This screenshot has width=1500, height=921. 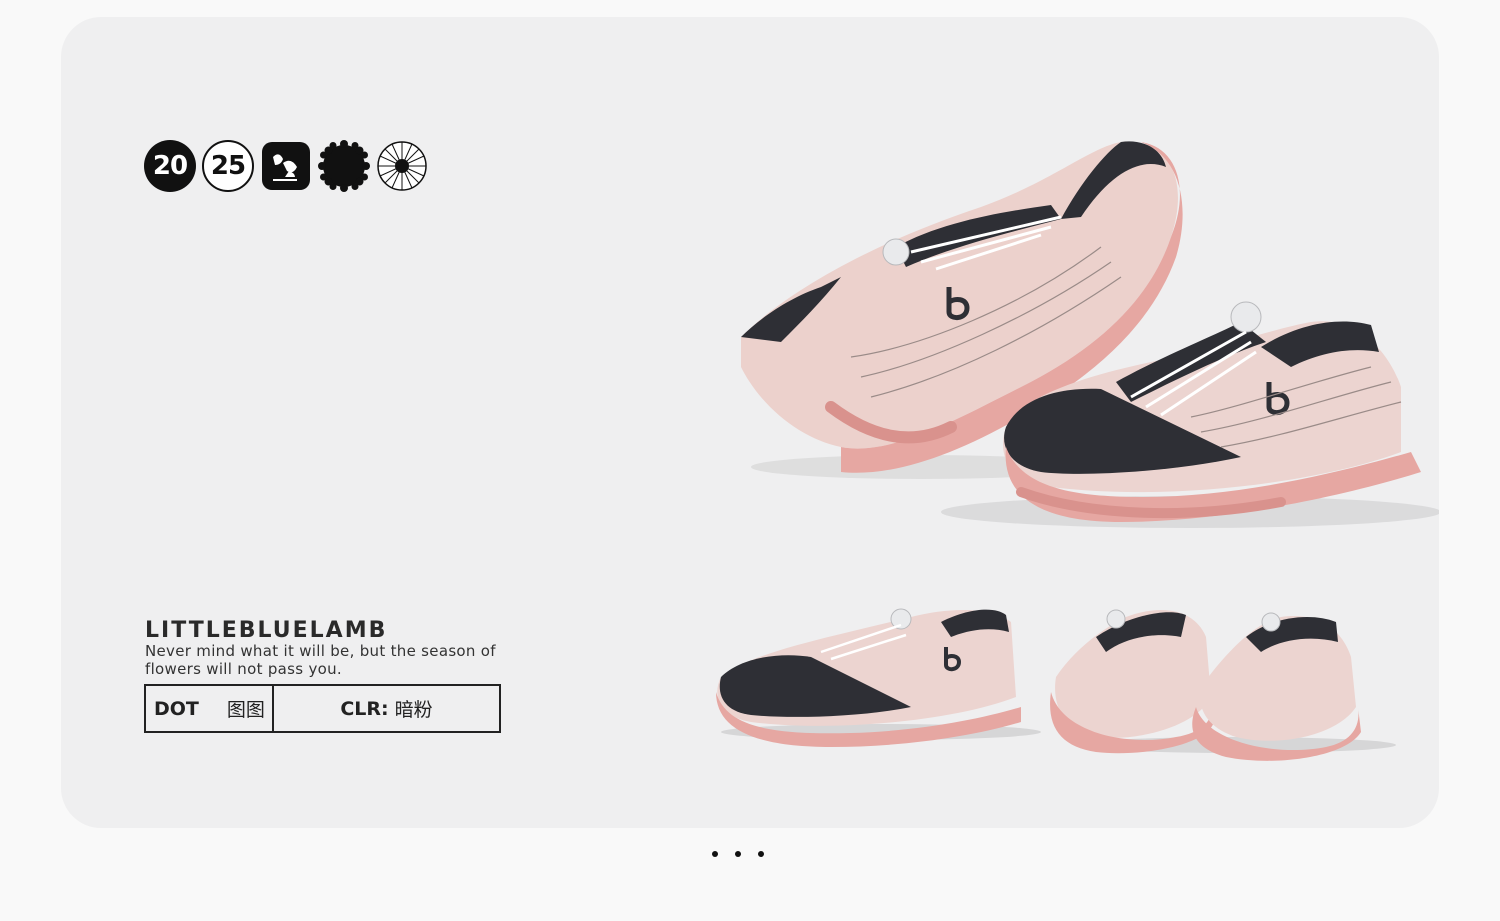 What do you see at coordinates (364, 708) in the screenshot?
I see `clr-label: CLR:` at bounding box center [364, 708].